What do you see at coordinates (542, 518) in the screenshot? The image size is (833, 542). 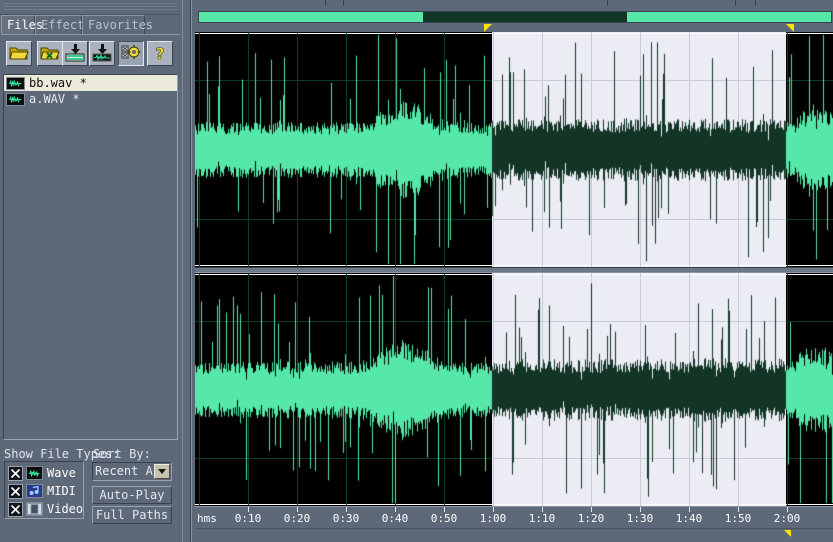 I see `ruler-tick-label: 1:10` at bounding box center [542, 518].